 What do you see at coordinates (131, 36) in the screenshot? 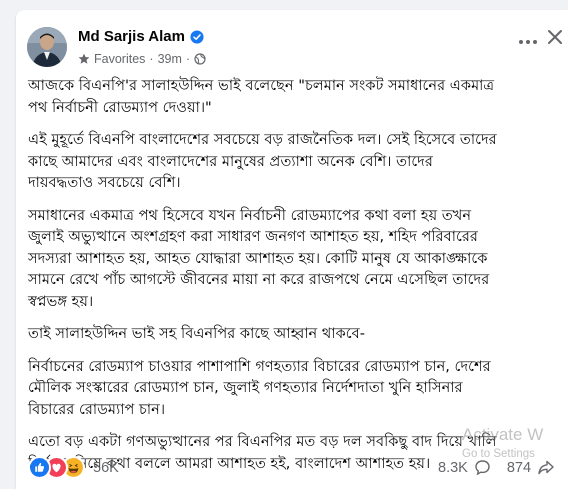
I see `author-name: Md Sarjis Alam` at bounding box center [131, 36].